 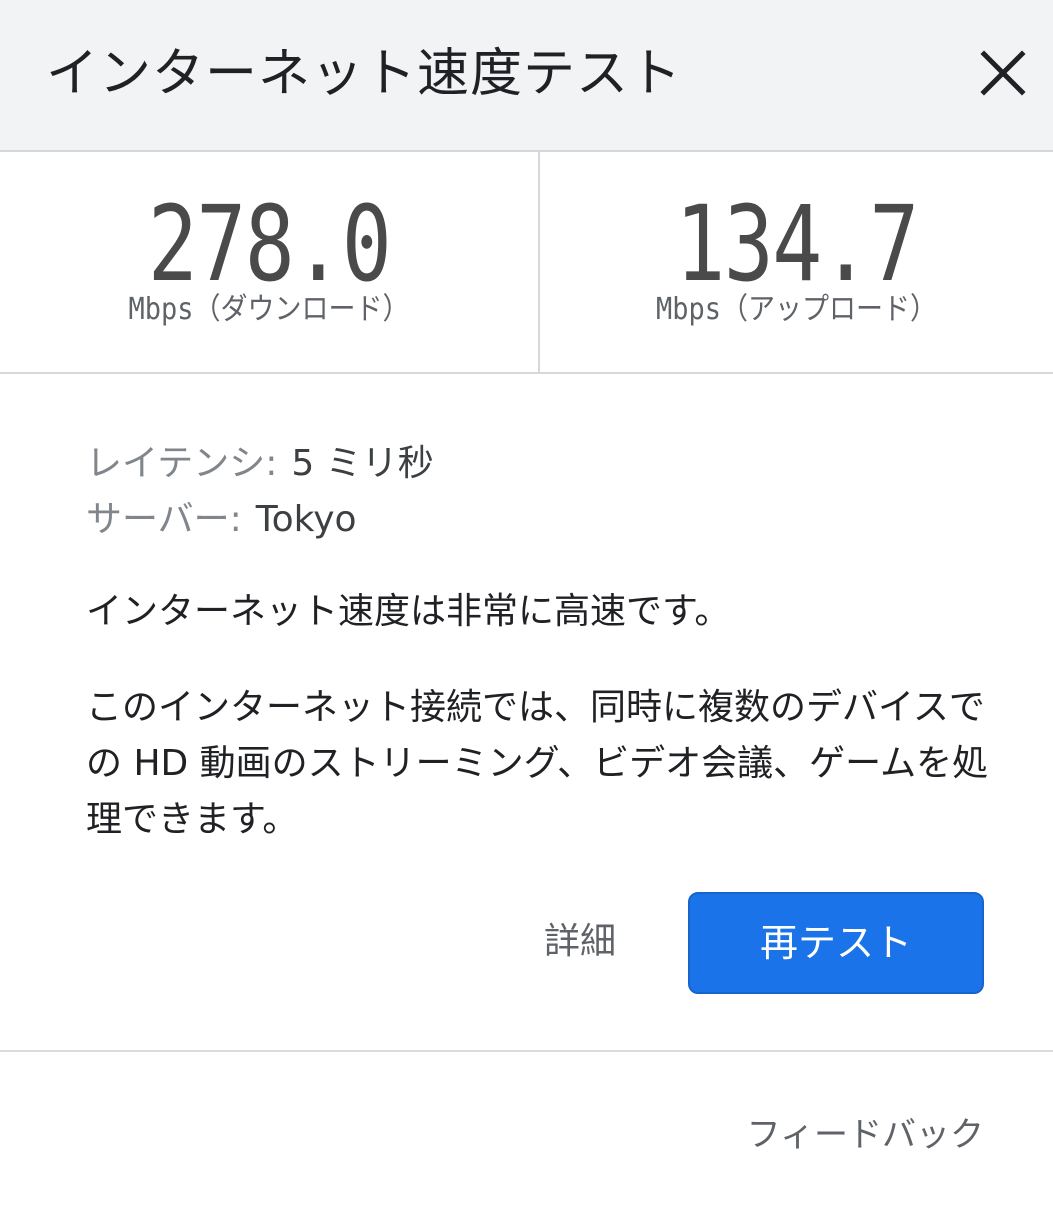 What do you see at coordinates (864, 1135) in the screenshot?
I see `feedback-link: フィードバック` at bounding box center [864, 1135].